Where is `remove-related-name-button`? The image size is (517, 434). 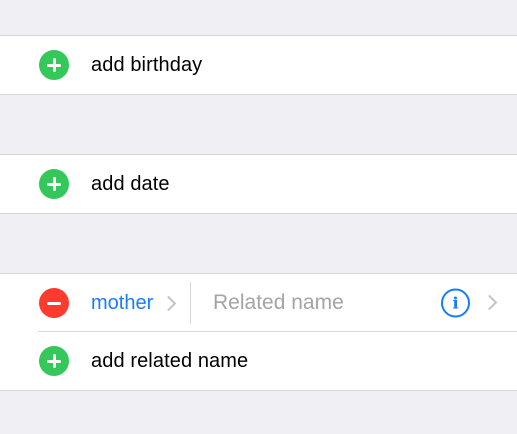 remove-related-name-button is located at coordinates (54, 303).